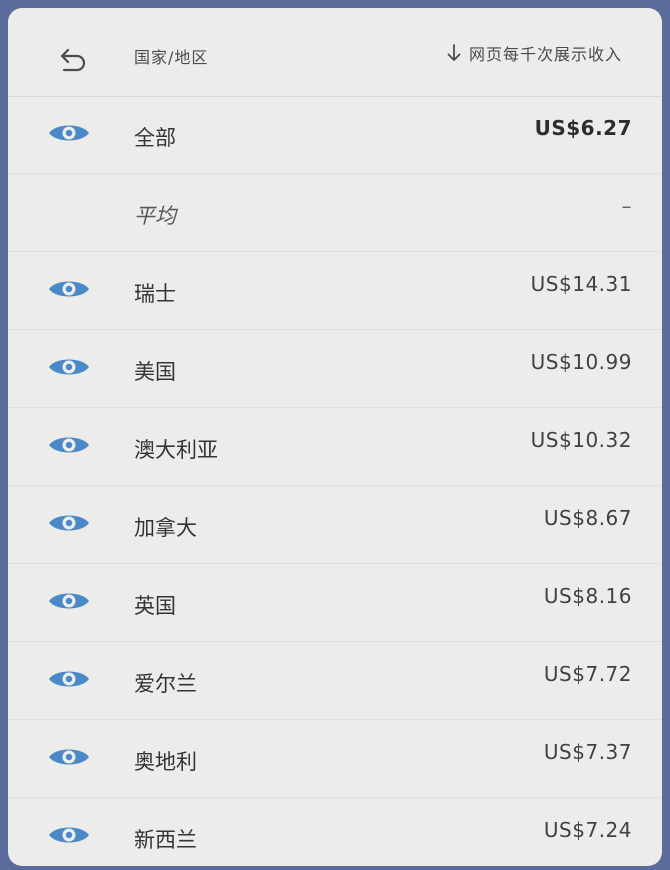 This screenshot has height=870, width=670. I want to click on undo-arrow-icon, so click(73, 60).